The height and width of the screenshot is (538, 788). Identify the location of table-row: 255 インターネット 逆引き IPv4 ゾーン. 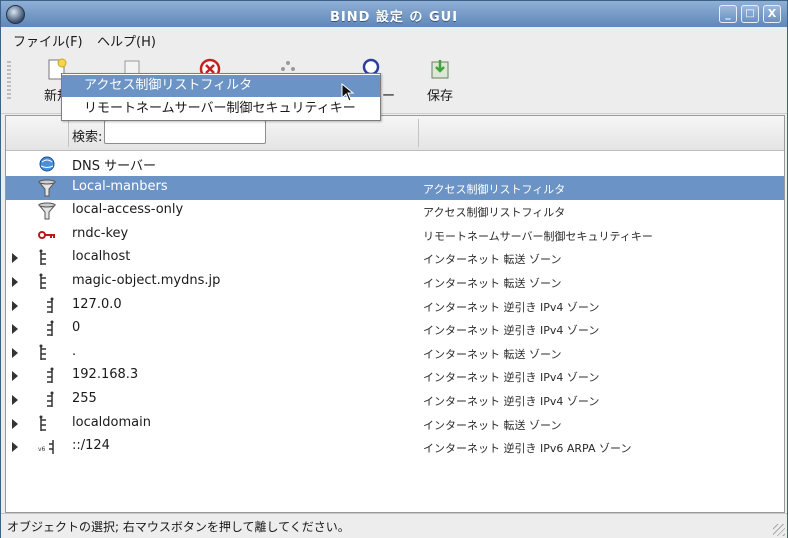
(395, 400).